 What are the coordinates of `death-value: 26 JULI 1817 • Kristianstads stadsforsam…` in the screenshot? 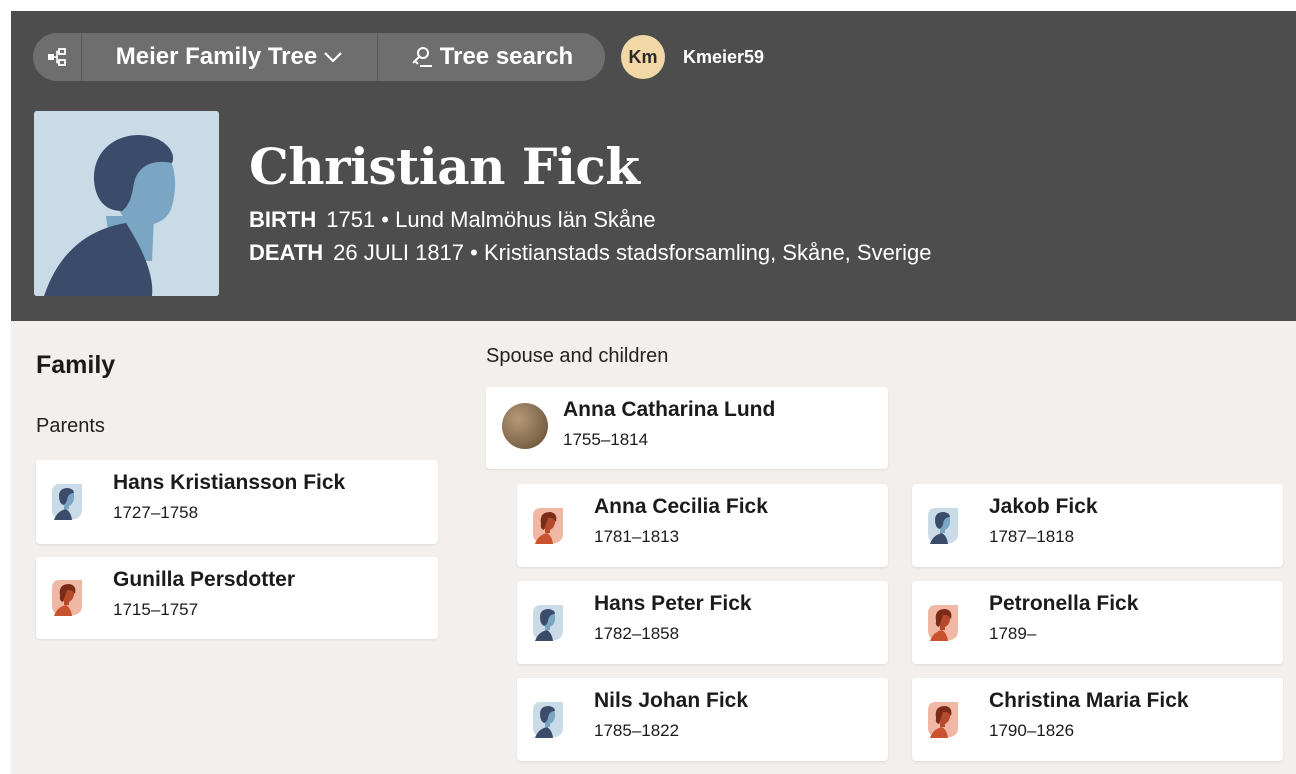 It's located at (632, 252).